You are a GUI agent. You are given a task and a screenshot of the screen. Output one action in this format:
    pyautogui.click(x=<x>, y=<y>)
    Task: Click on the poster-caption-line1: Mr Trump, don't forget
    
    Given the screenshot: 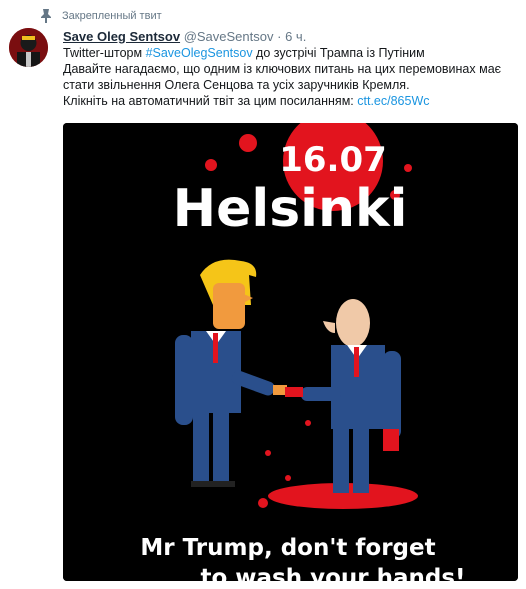 What is the action you would take?
    pyautogui.click(x=287, y=548)
    